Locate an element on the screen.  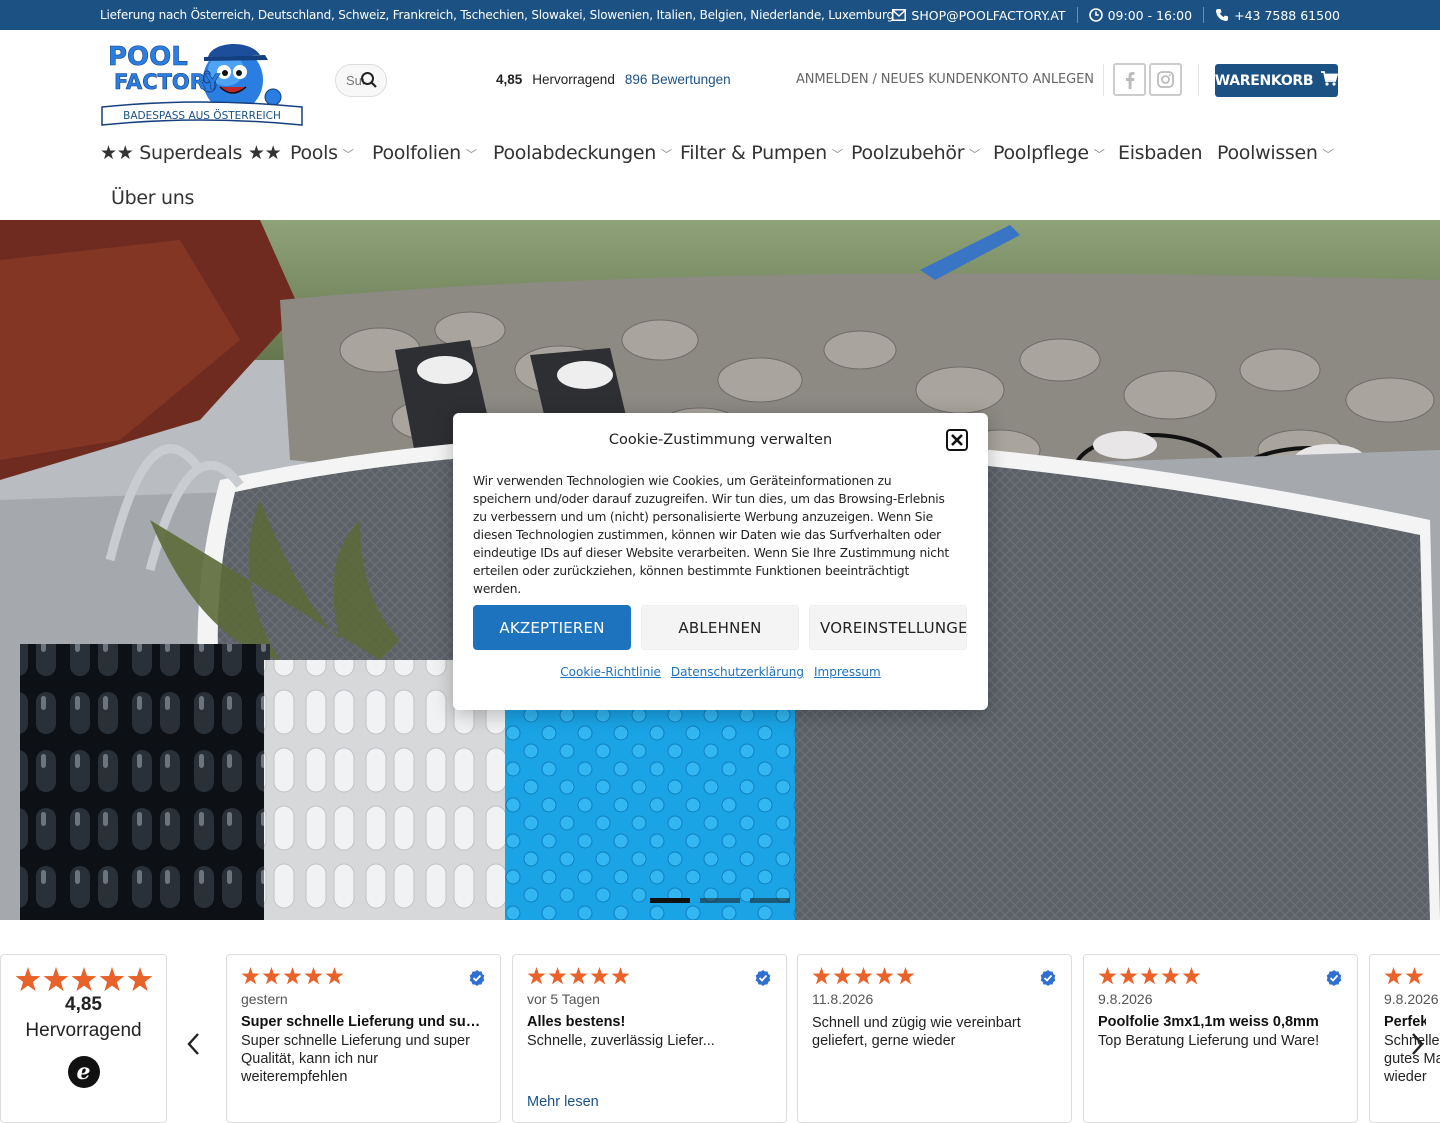
logo-line1: POOL is located at coordinates (148, 57).